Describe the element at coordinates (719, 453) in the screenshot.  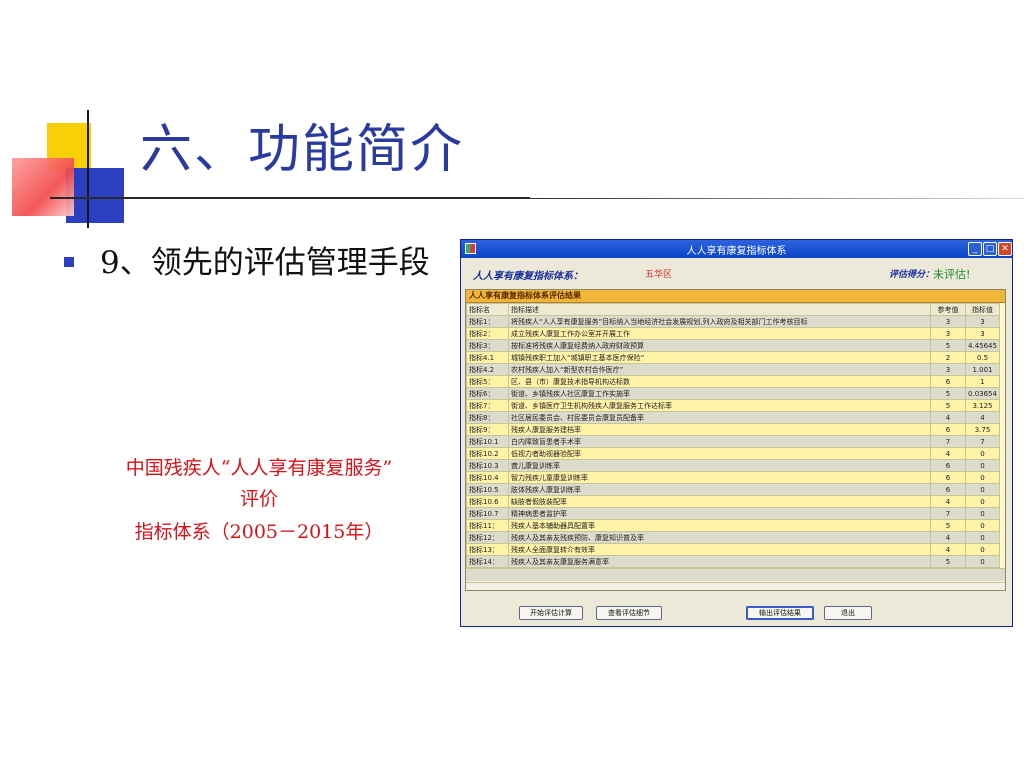
I see `cell-description: 低视力者助视器验配率` at that location.